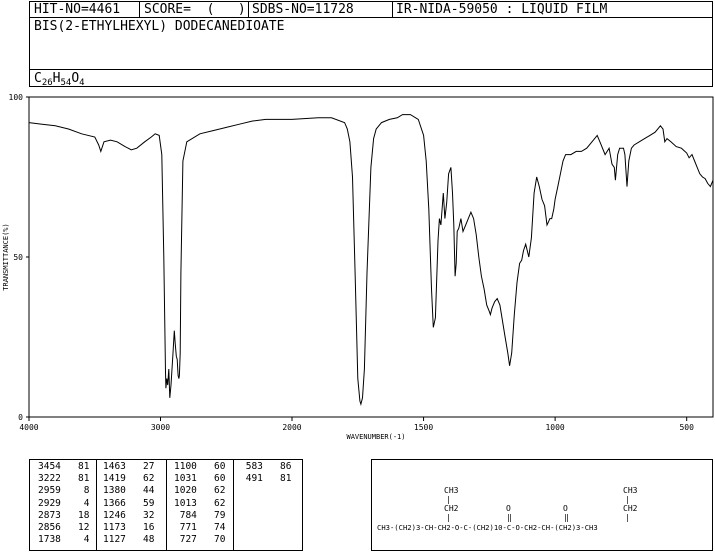 Image resolution: width=715 pixels, height=553 pixels. Describe the element at coordinates (686, 427) in the screenshot. I see `x-tick-label: 500` at that location.